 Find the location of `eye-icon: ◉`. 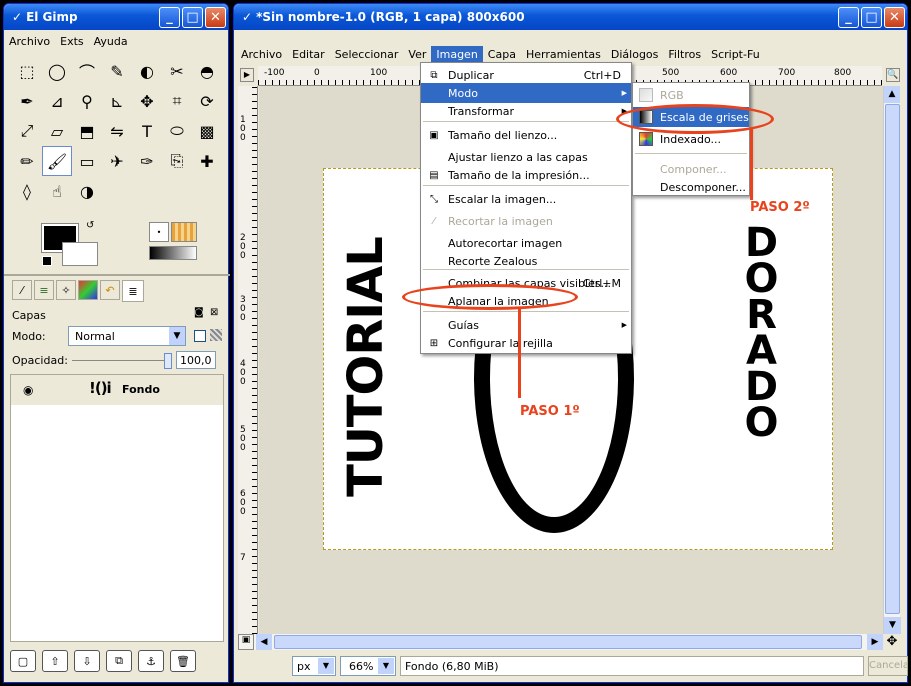

eye-icon: ◉ is located at coordinates (28, 390).